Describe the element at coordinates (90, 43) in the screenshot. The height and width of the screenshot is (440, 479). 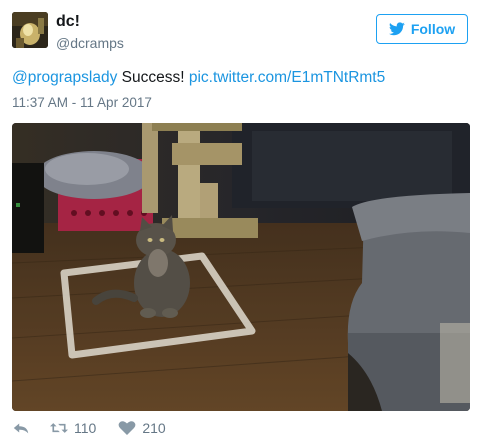
I see `user-handle: @dcramps` at that location.